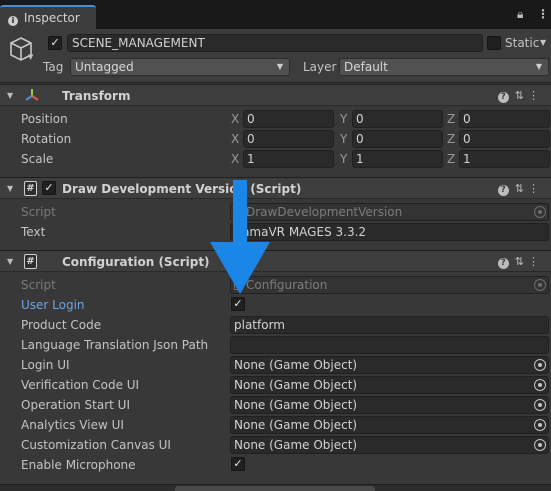 The width and height of the screenshot is (551, 491). I want to click on operation-start-ui-field: None (Game Object), so click(389, 405).